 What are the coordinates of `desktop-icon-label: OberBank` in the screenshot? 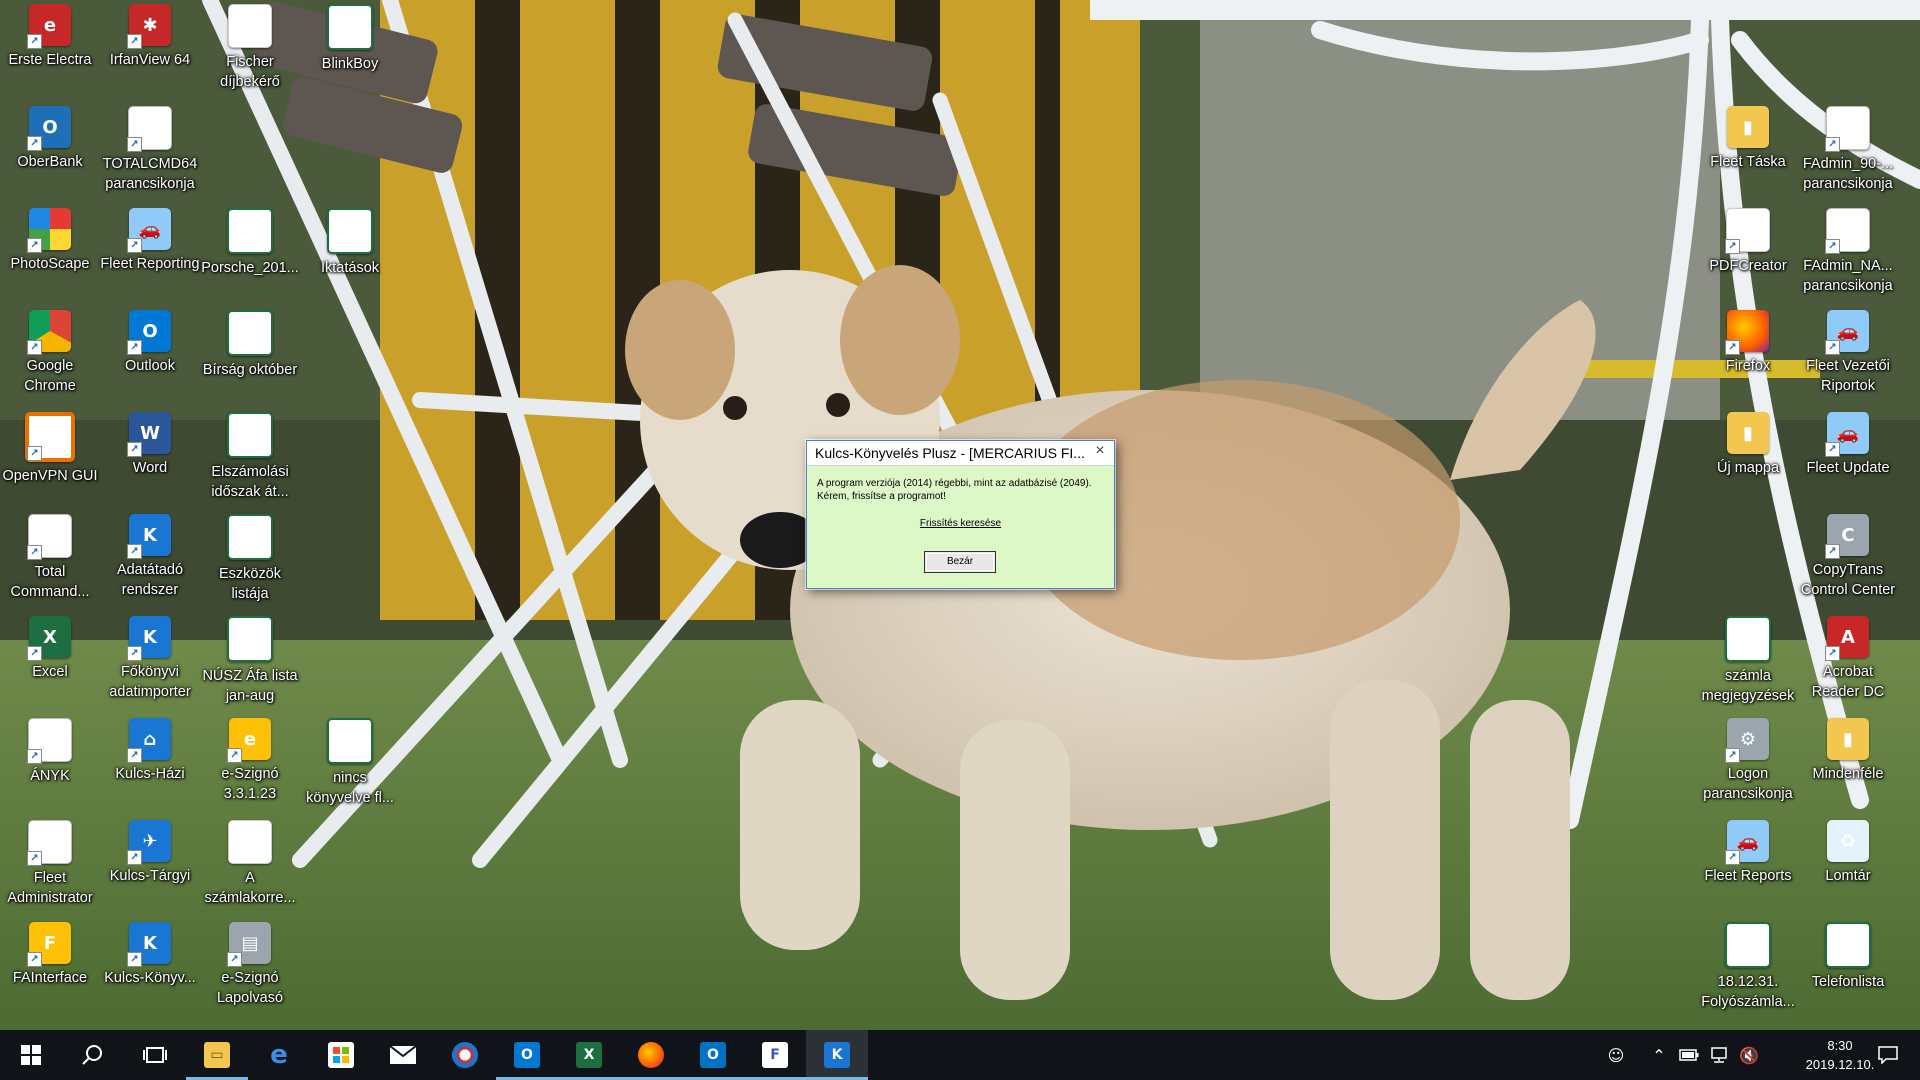 It's located at (50, 162).